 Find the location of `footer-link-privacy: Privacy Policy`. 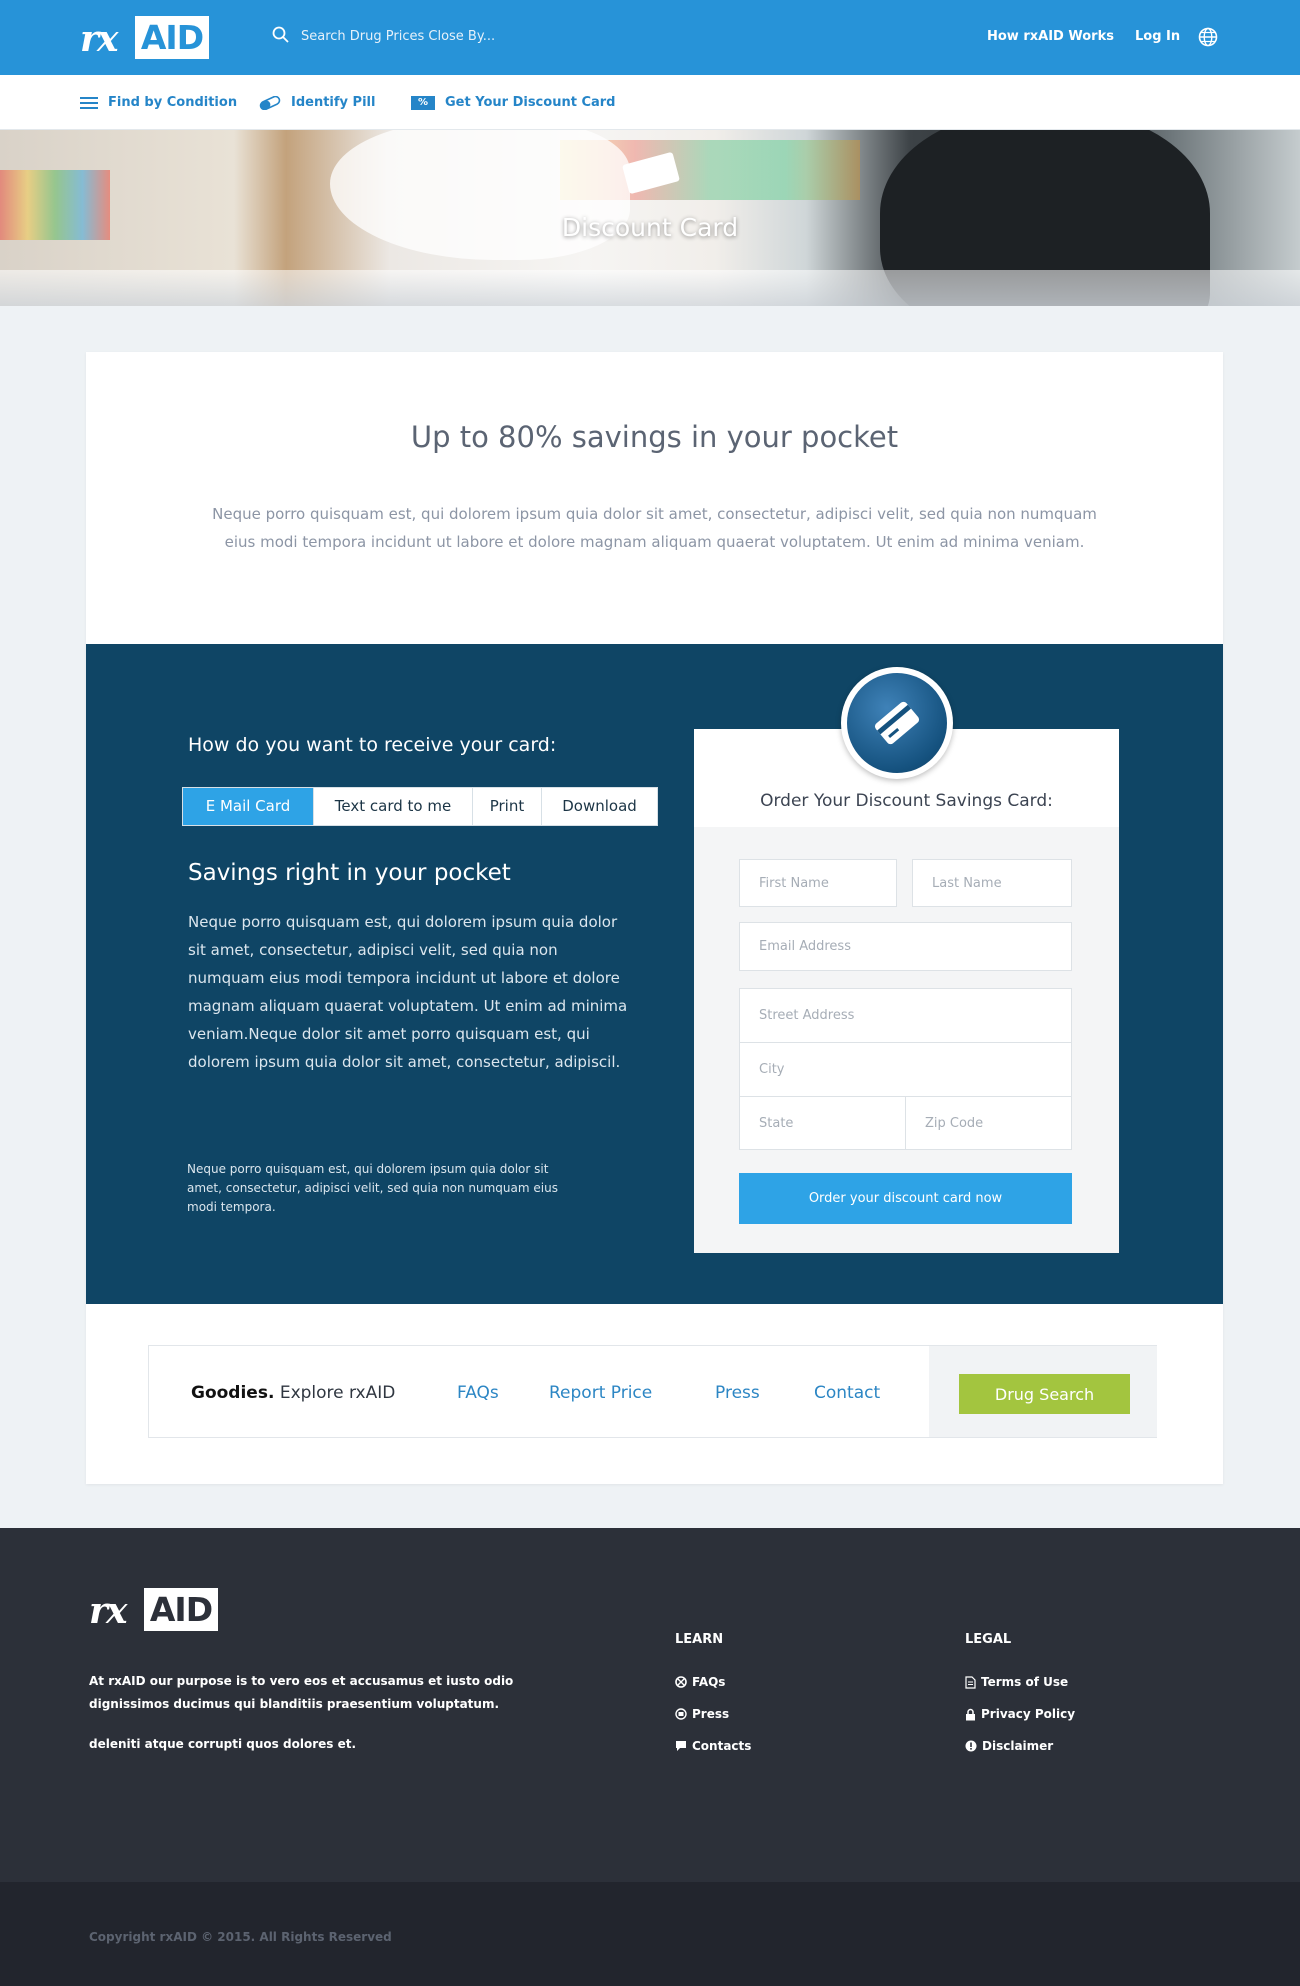

footer-link-privacy: Privacy Policy is located at coordinates (1020, 1714).